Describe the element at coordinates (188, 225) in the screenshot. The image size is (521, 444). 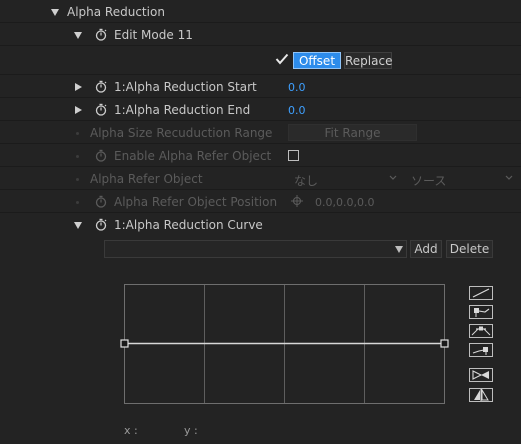
I see `curve-label: 1:Alpha Reduction Curve` at that location.